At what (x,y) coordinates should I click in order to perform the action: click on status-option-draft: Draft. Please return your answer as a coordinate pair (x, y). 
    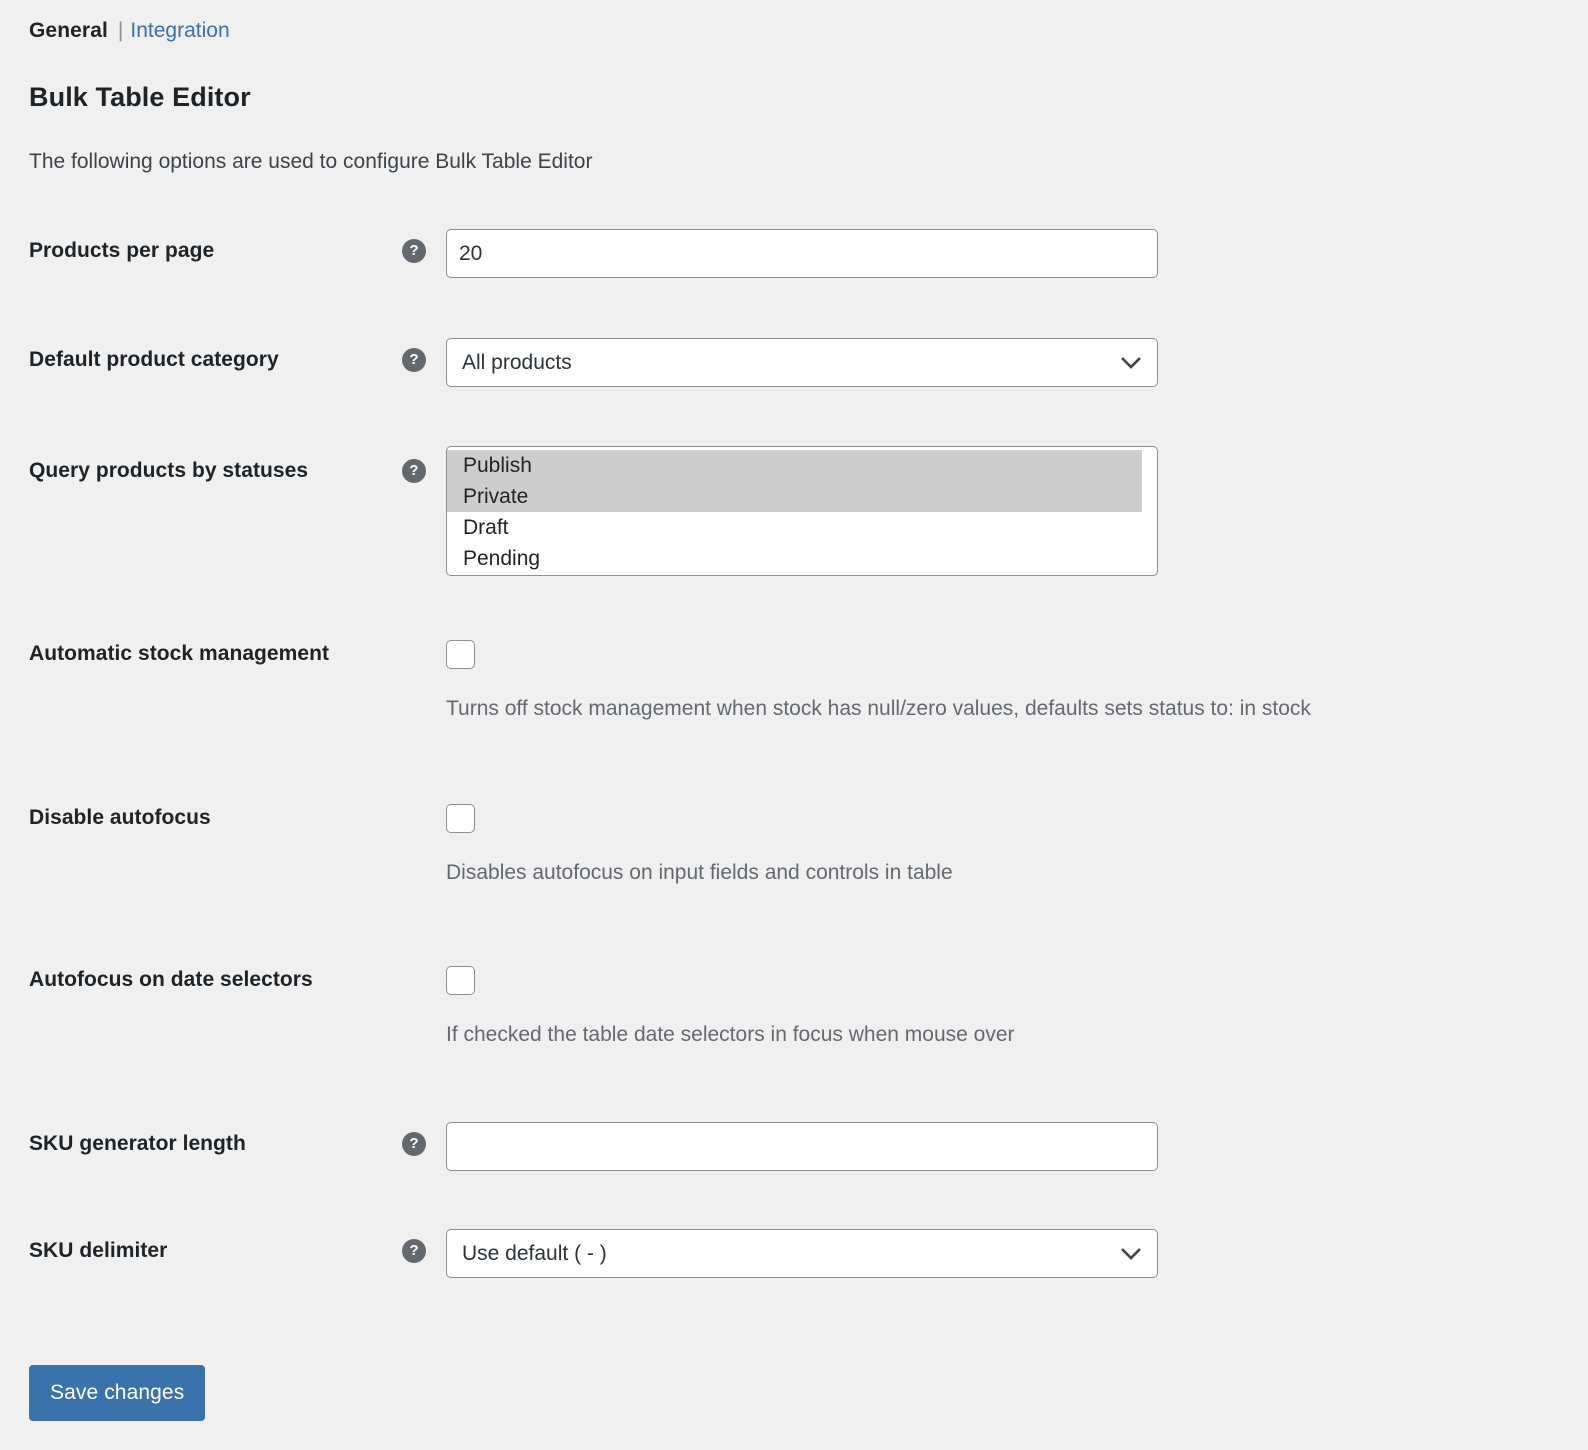
    Looking at the image, I should click on (802, 527).